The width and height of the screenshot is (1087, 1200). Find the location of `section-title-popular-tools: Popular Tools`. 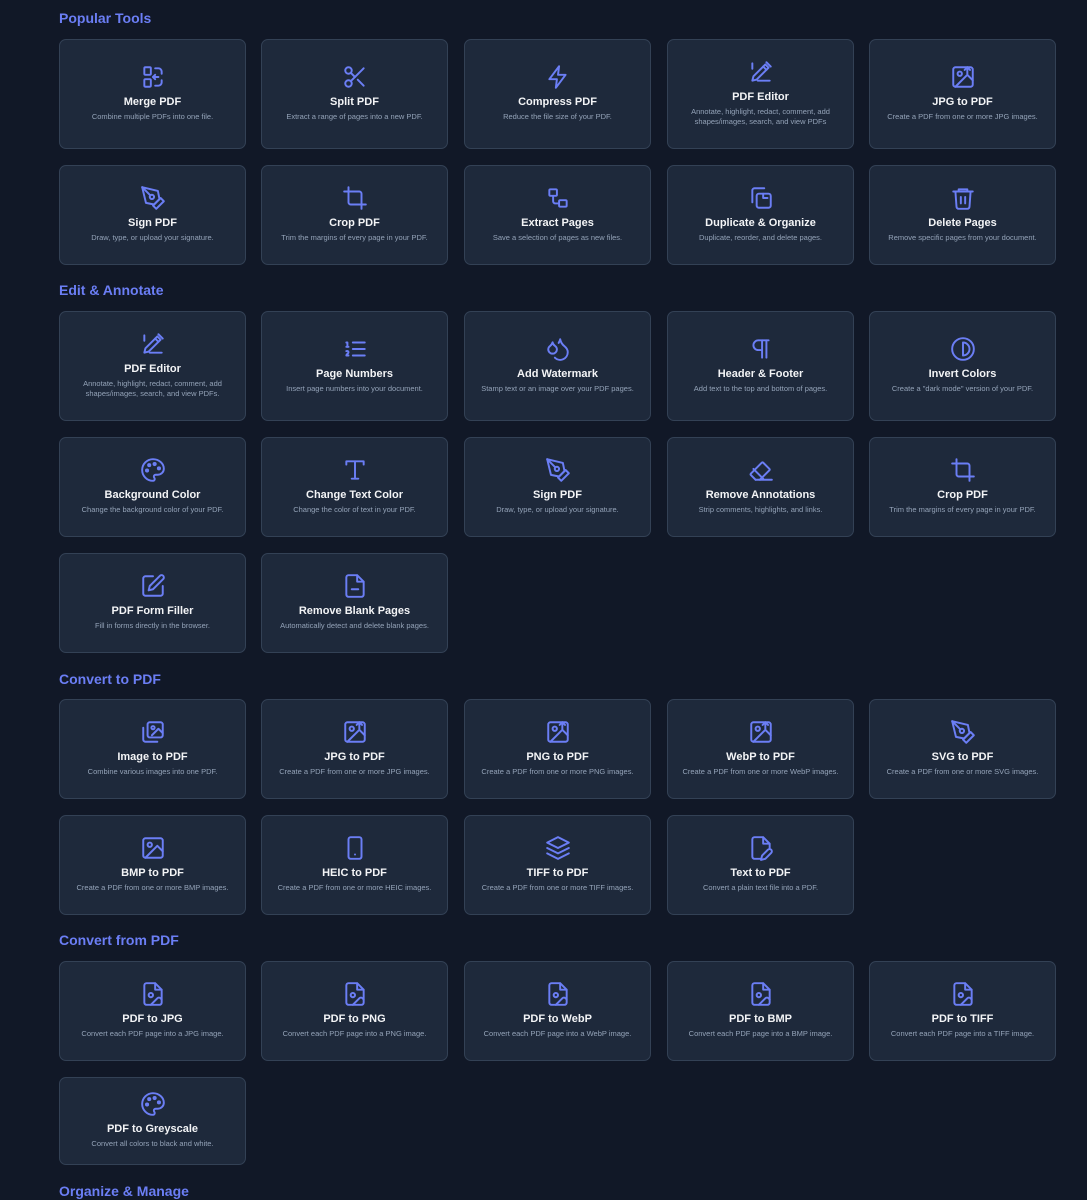

section-title-popular-tools: Popular Tools is located at coordinates (105, 18).